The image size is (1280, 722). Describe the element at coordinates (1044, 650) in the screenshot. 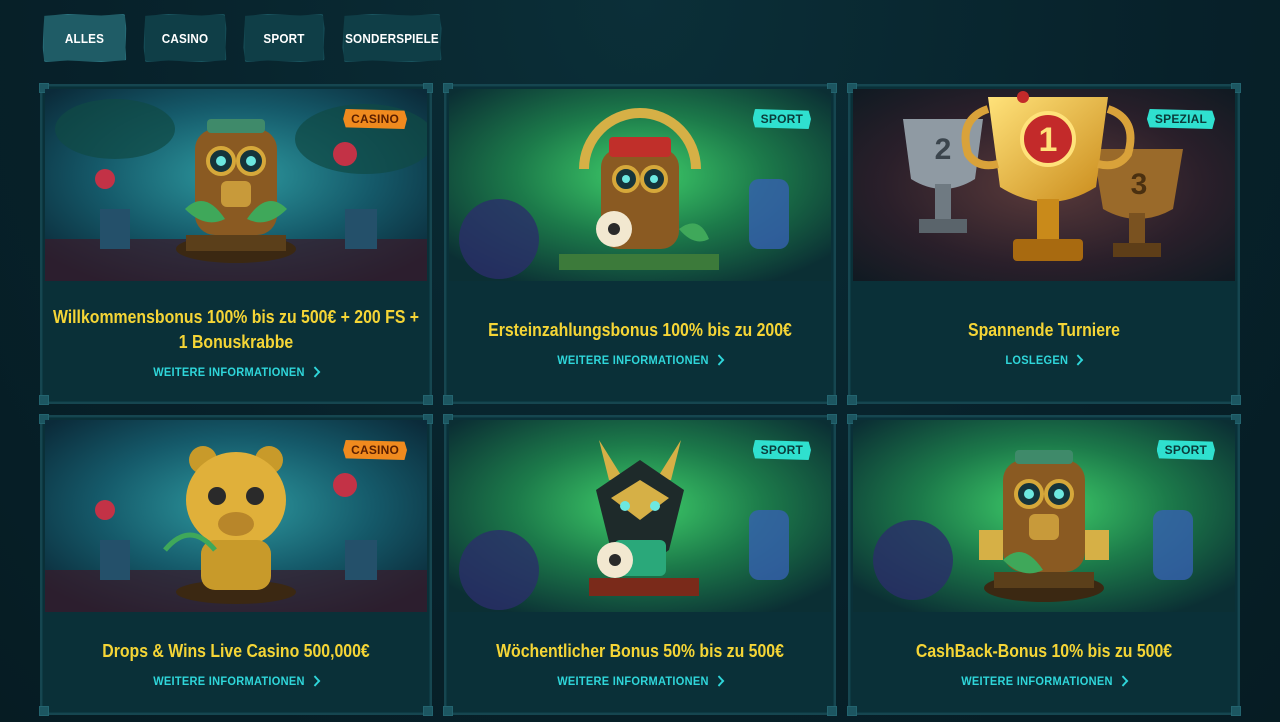

I see `promo-title: CashBack-Bonus 10% bis zu 500€` at that location.